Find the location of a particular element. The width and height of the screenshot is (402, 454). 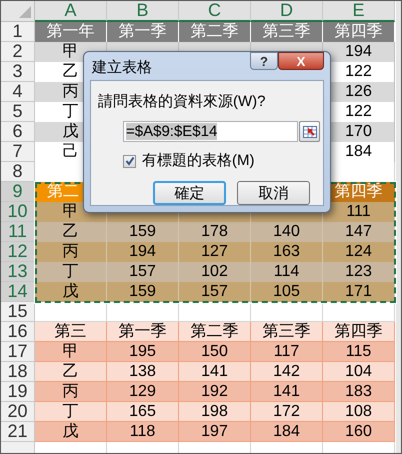

row-number: 18 is located at coordinates (18, 372).